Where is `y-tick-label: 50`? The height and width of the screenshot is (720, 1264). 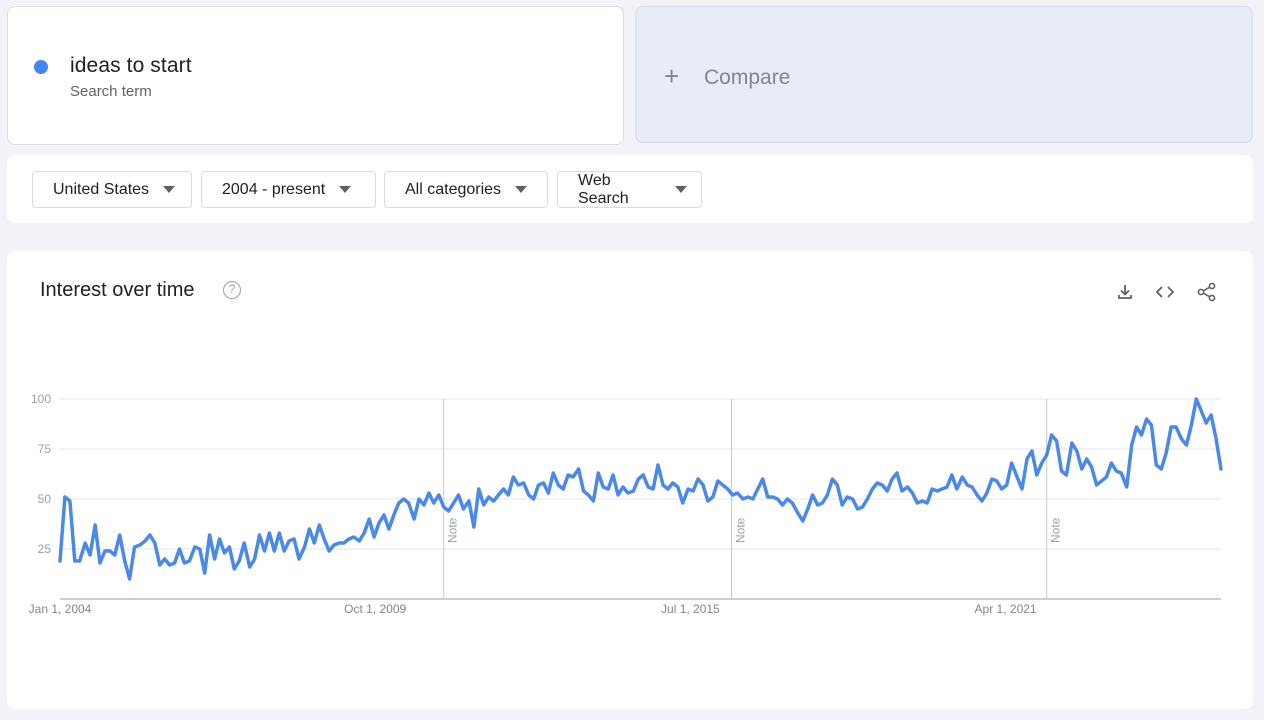 y-tick-label: 50 is located at coordinates (45, 499).